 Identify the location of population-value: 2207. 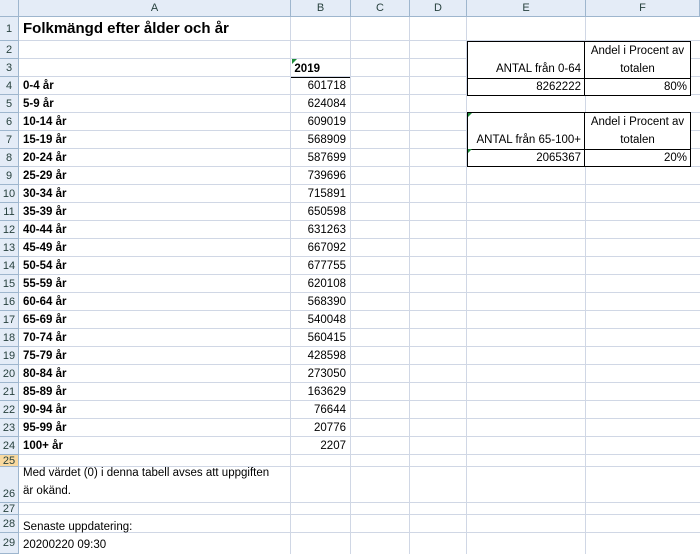
(320, 446).